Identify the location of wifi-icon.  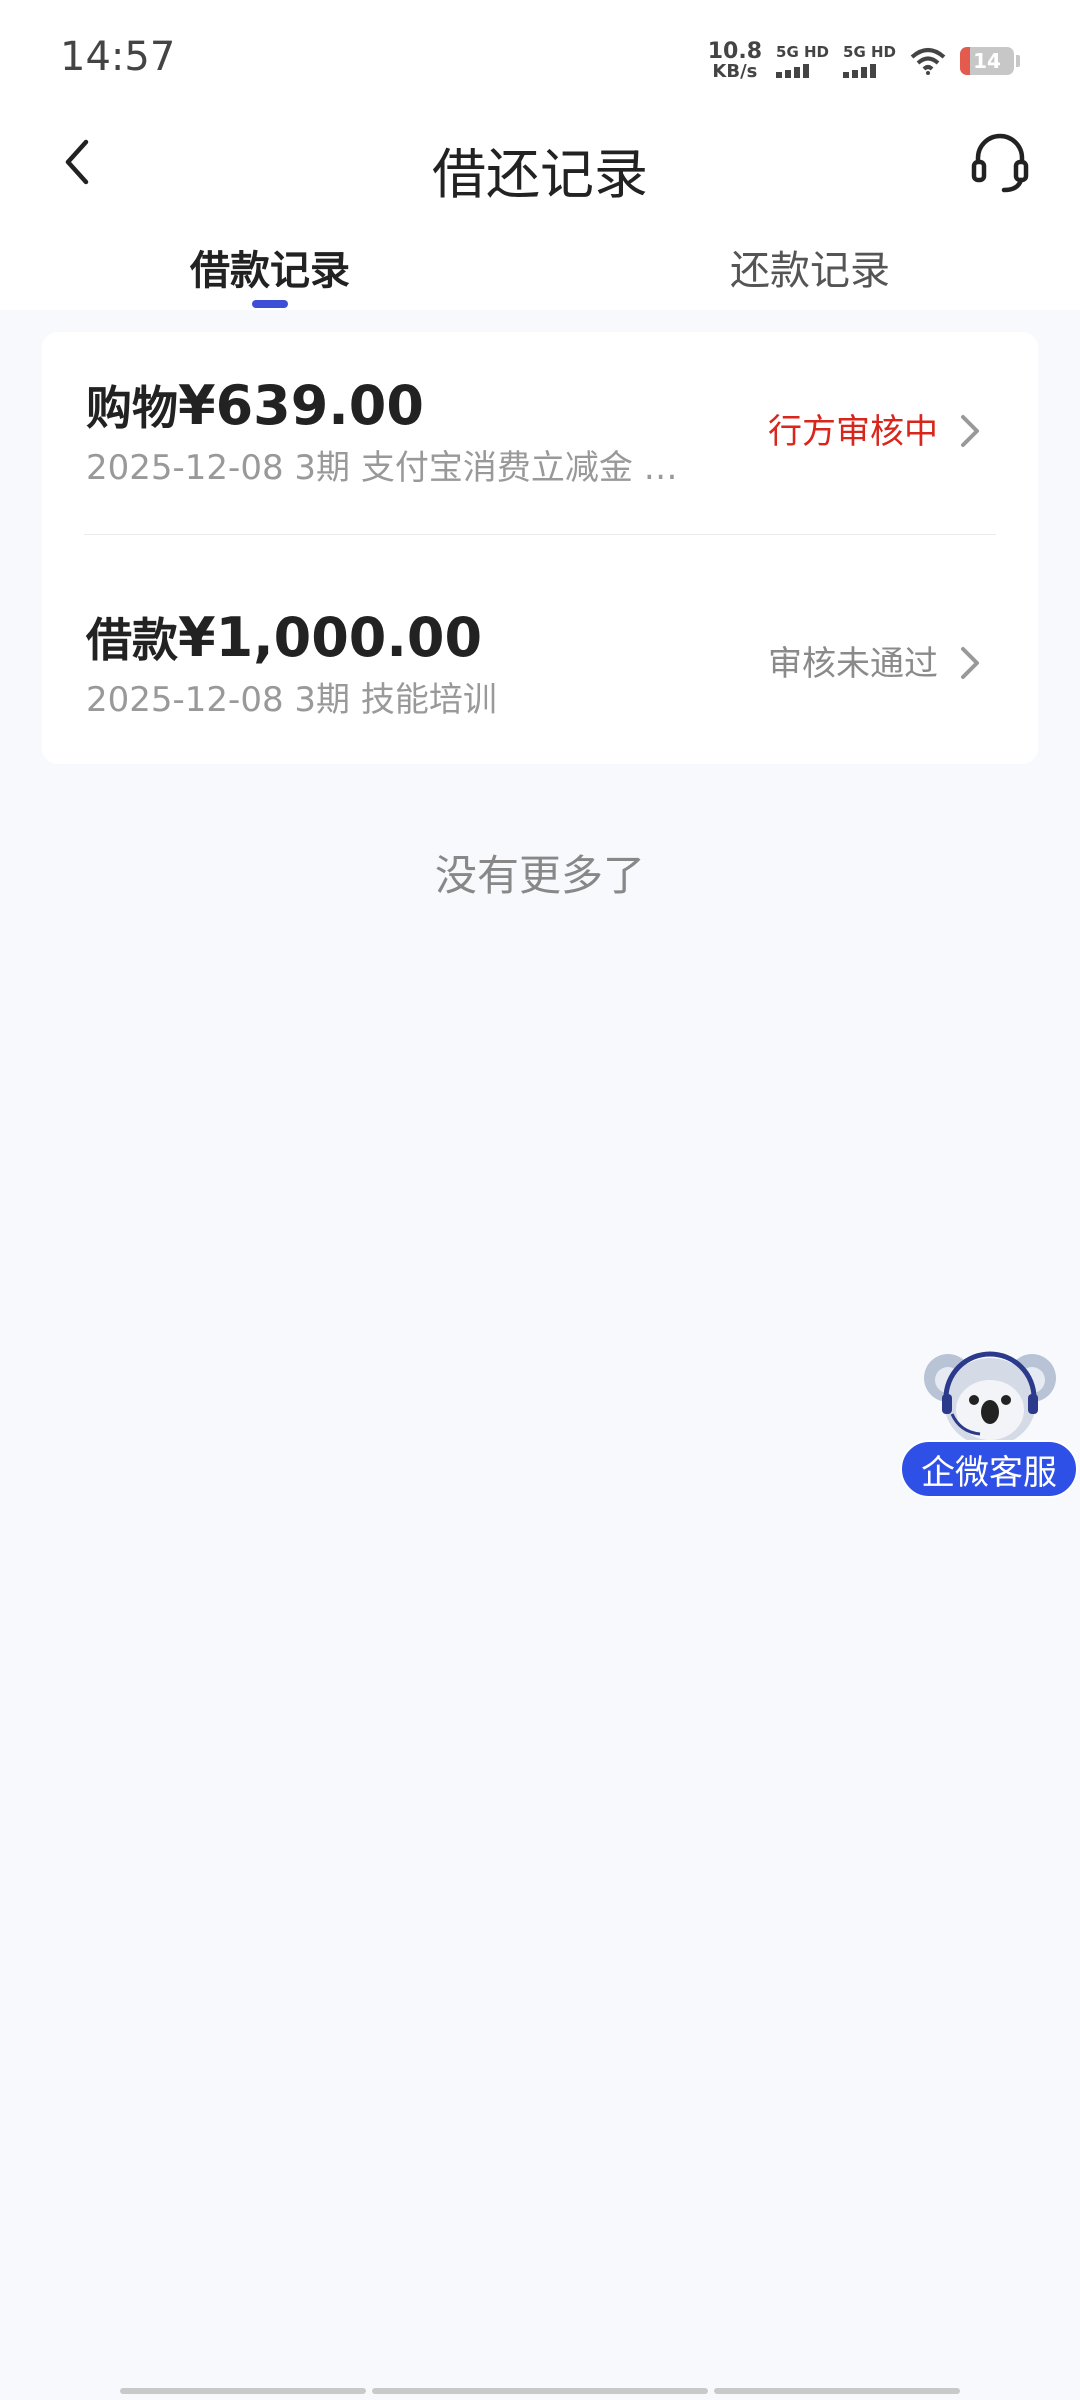
(928, 61).